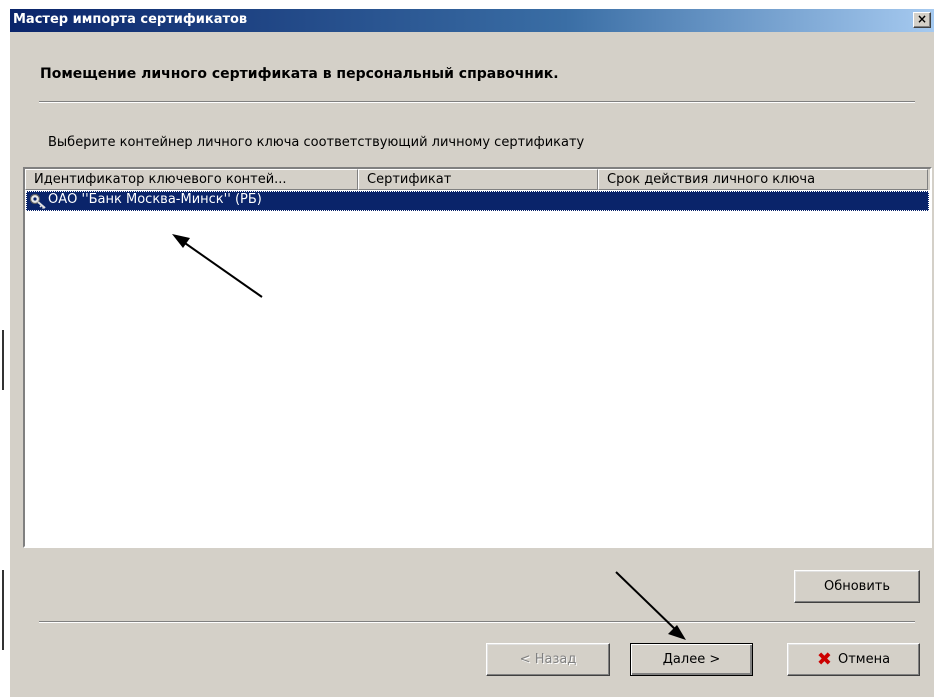 This screenshot has width=934, height=697. I want to click on header-divider, so click(477, 102).